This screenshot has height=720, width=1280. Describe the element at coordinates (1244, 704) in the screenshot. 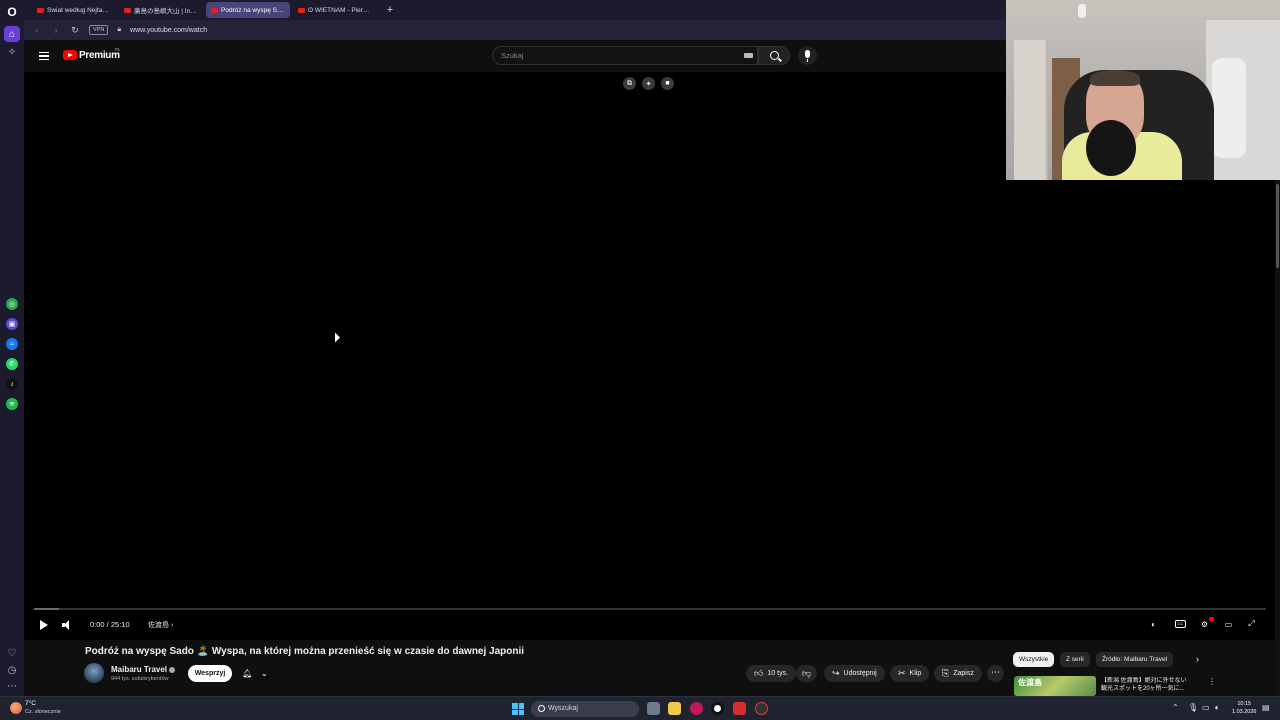

I see `clock-time: 10:15` at that location.